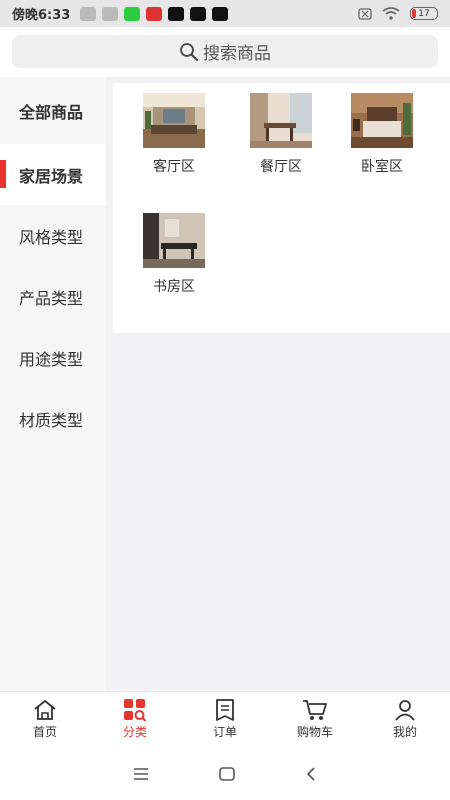  What do you see at coordinates (281, 167) in the screenshot?
I see `category-label: 餐厅区` at bounding box center [281, 167].